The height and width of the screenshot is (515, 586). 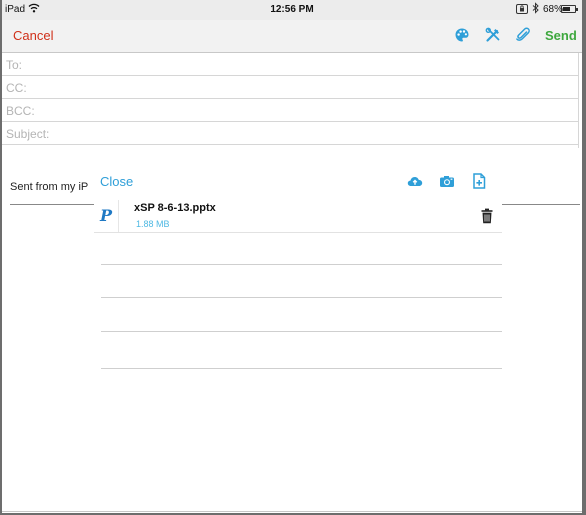 I want to click on subject-field: Subject:, so click(x=290, y=133).